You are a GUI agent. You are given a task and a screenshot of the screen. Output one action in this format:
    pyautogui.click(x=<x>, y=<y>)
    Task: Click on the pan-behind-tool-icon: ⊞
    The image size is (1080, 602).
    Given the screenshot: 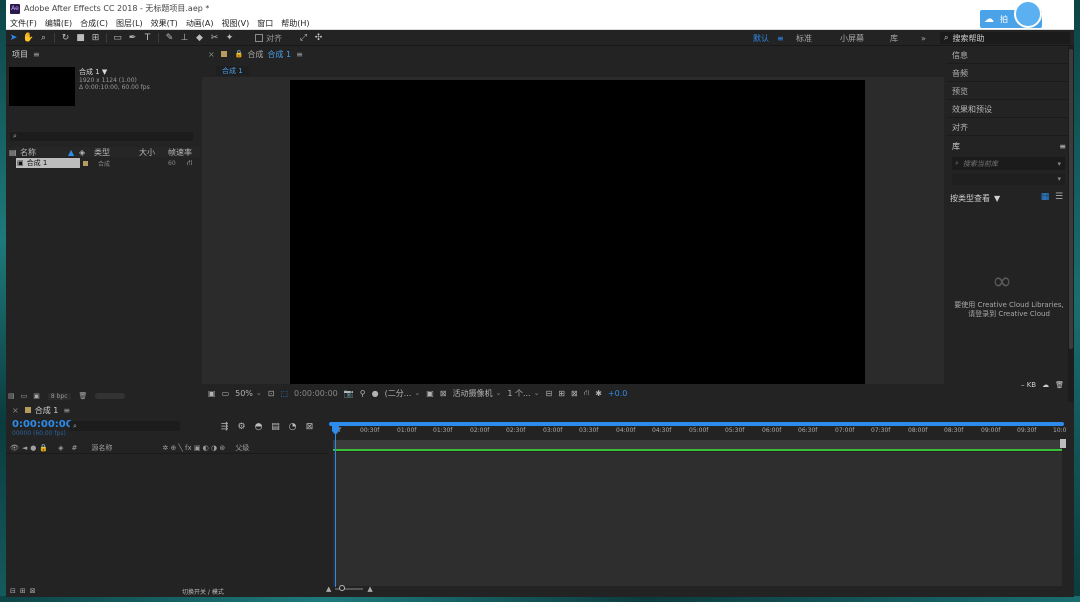 What is the action you would take?
    pyautogui.click(x=95, y=38)
    